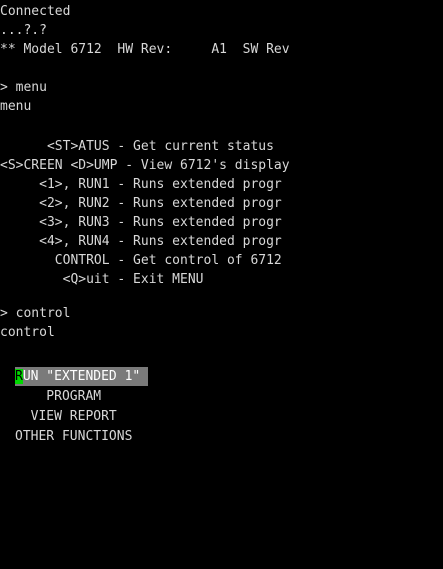  I want to click on menu-item-run2: <2>, RUN2 - Runs extended progr, so click(141, 203).